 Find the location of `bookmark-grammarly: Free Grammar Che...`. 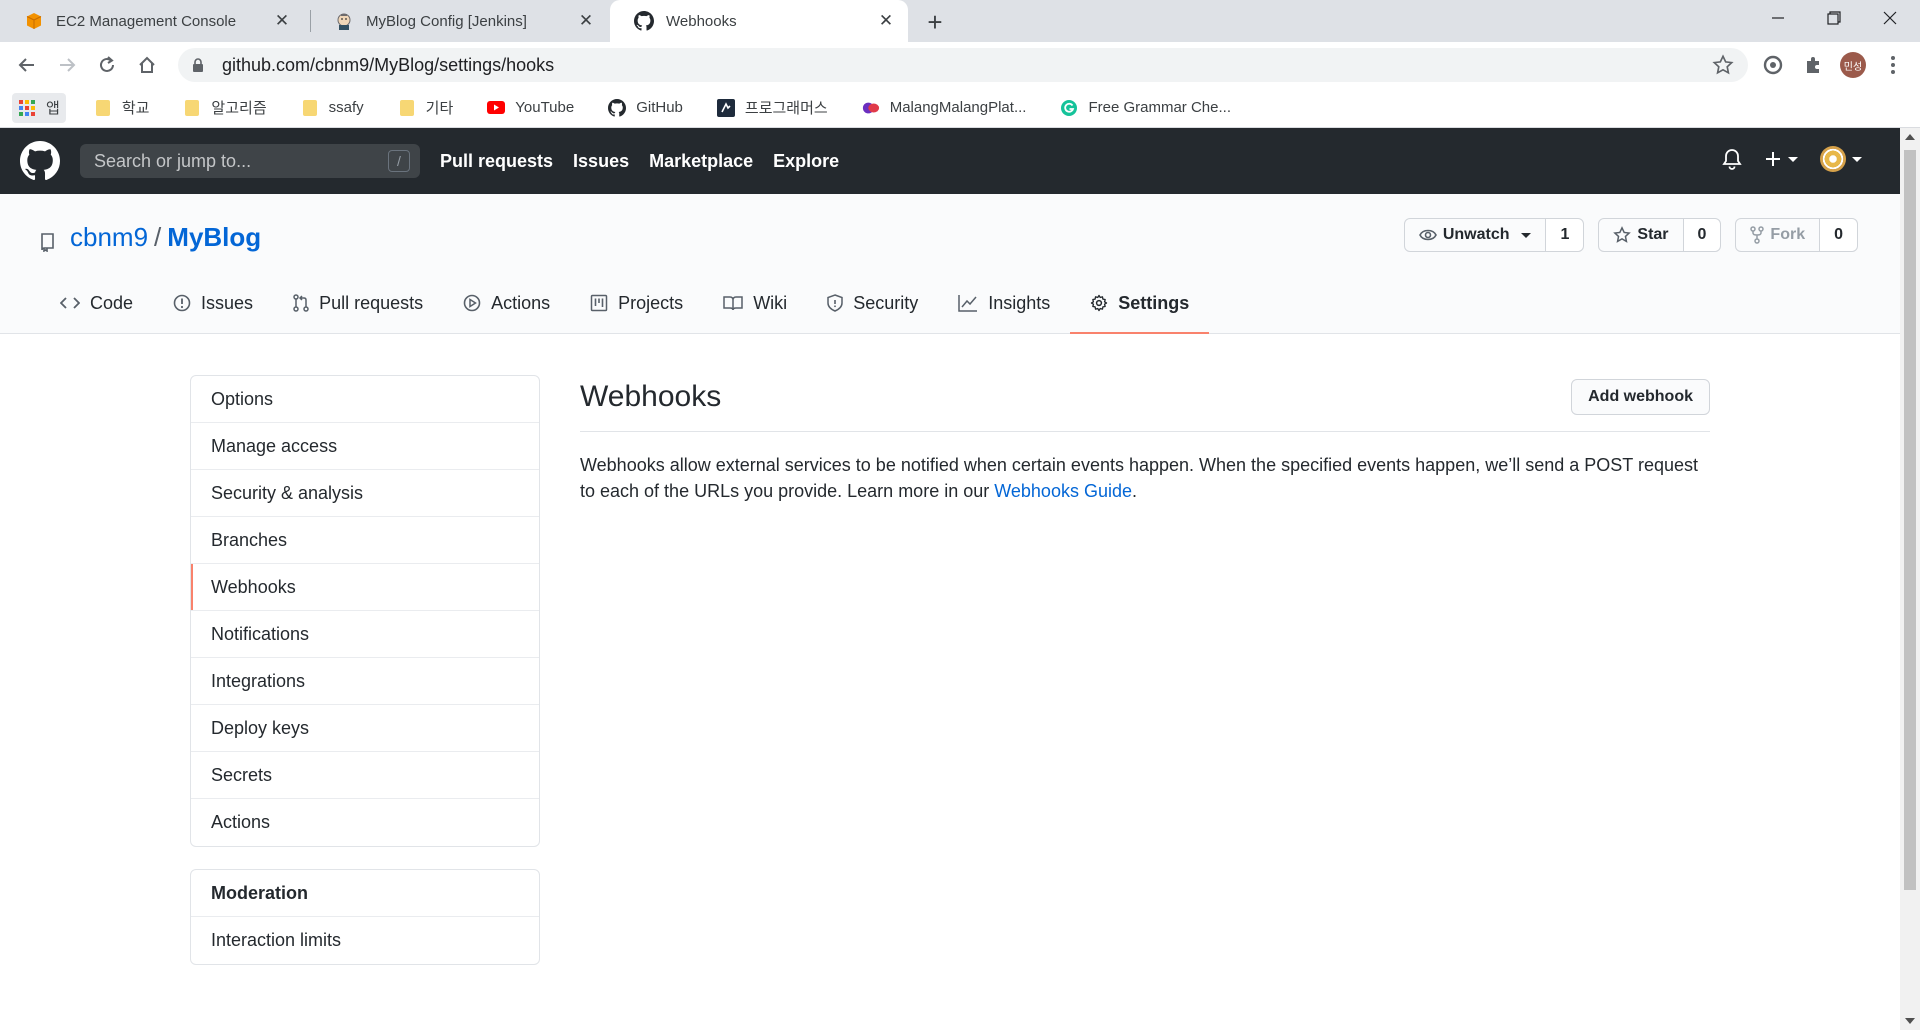

bookmark-grammarly: Free Grammar Che... is located at coordinates (1145, 108).